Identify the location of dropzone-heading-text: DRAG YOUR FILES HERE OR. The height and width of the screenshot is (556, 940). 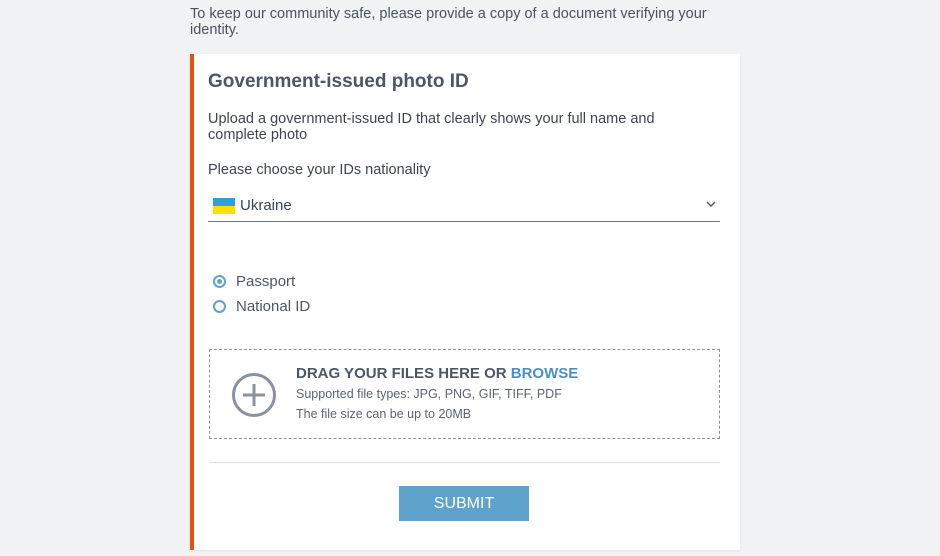
(403, 373).